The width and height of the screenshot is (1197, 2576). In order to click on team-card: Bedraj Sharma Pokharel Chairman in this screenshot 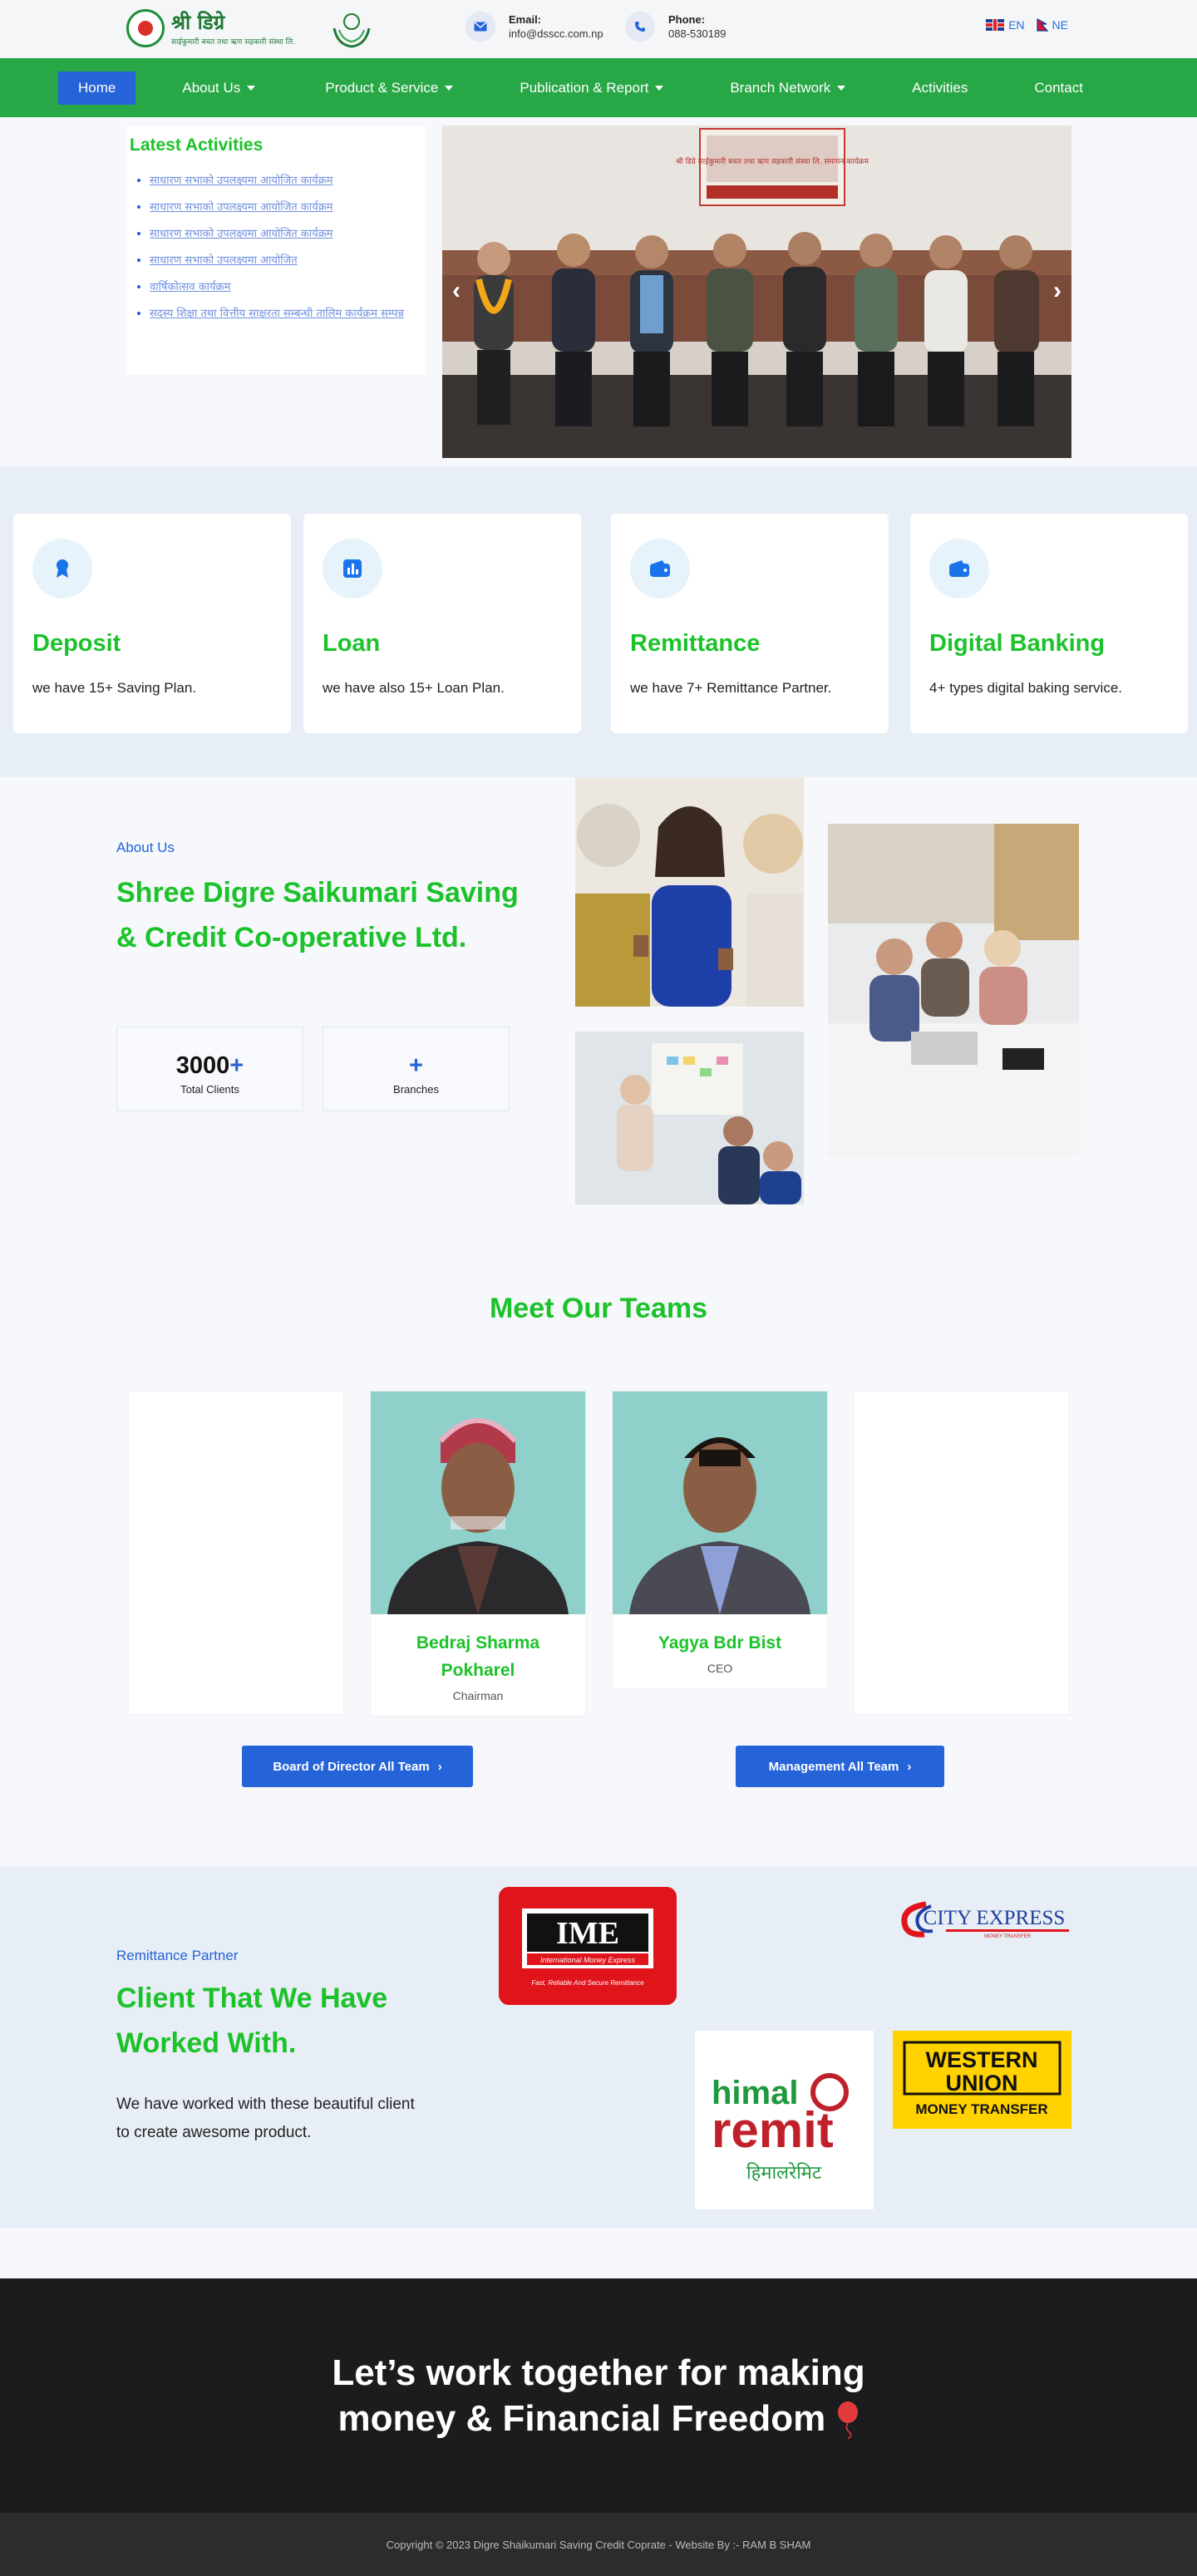, I will do `click(478, 1554)`.